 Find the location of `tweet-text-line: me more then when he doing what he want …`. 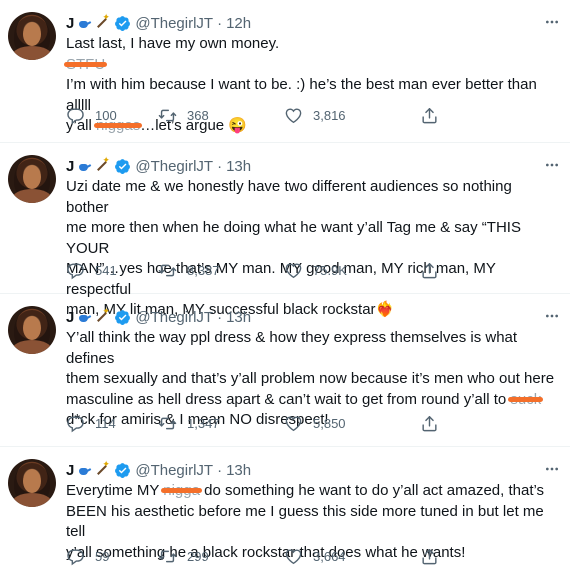

tweet-text-line: me more then when he doing what he want … is located at coordinates (293, 238).